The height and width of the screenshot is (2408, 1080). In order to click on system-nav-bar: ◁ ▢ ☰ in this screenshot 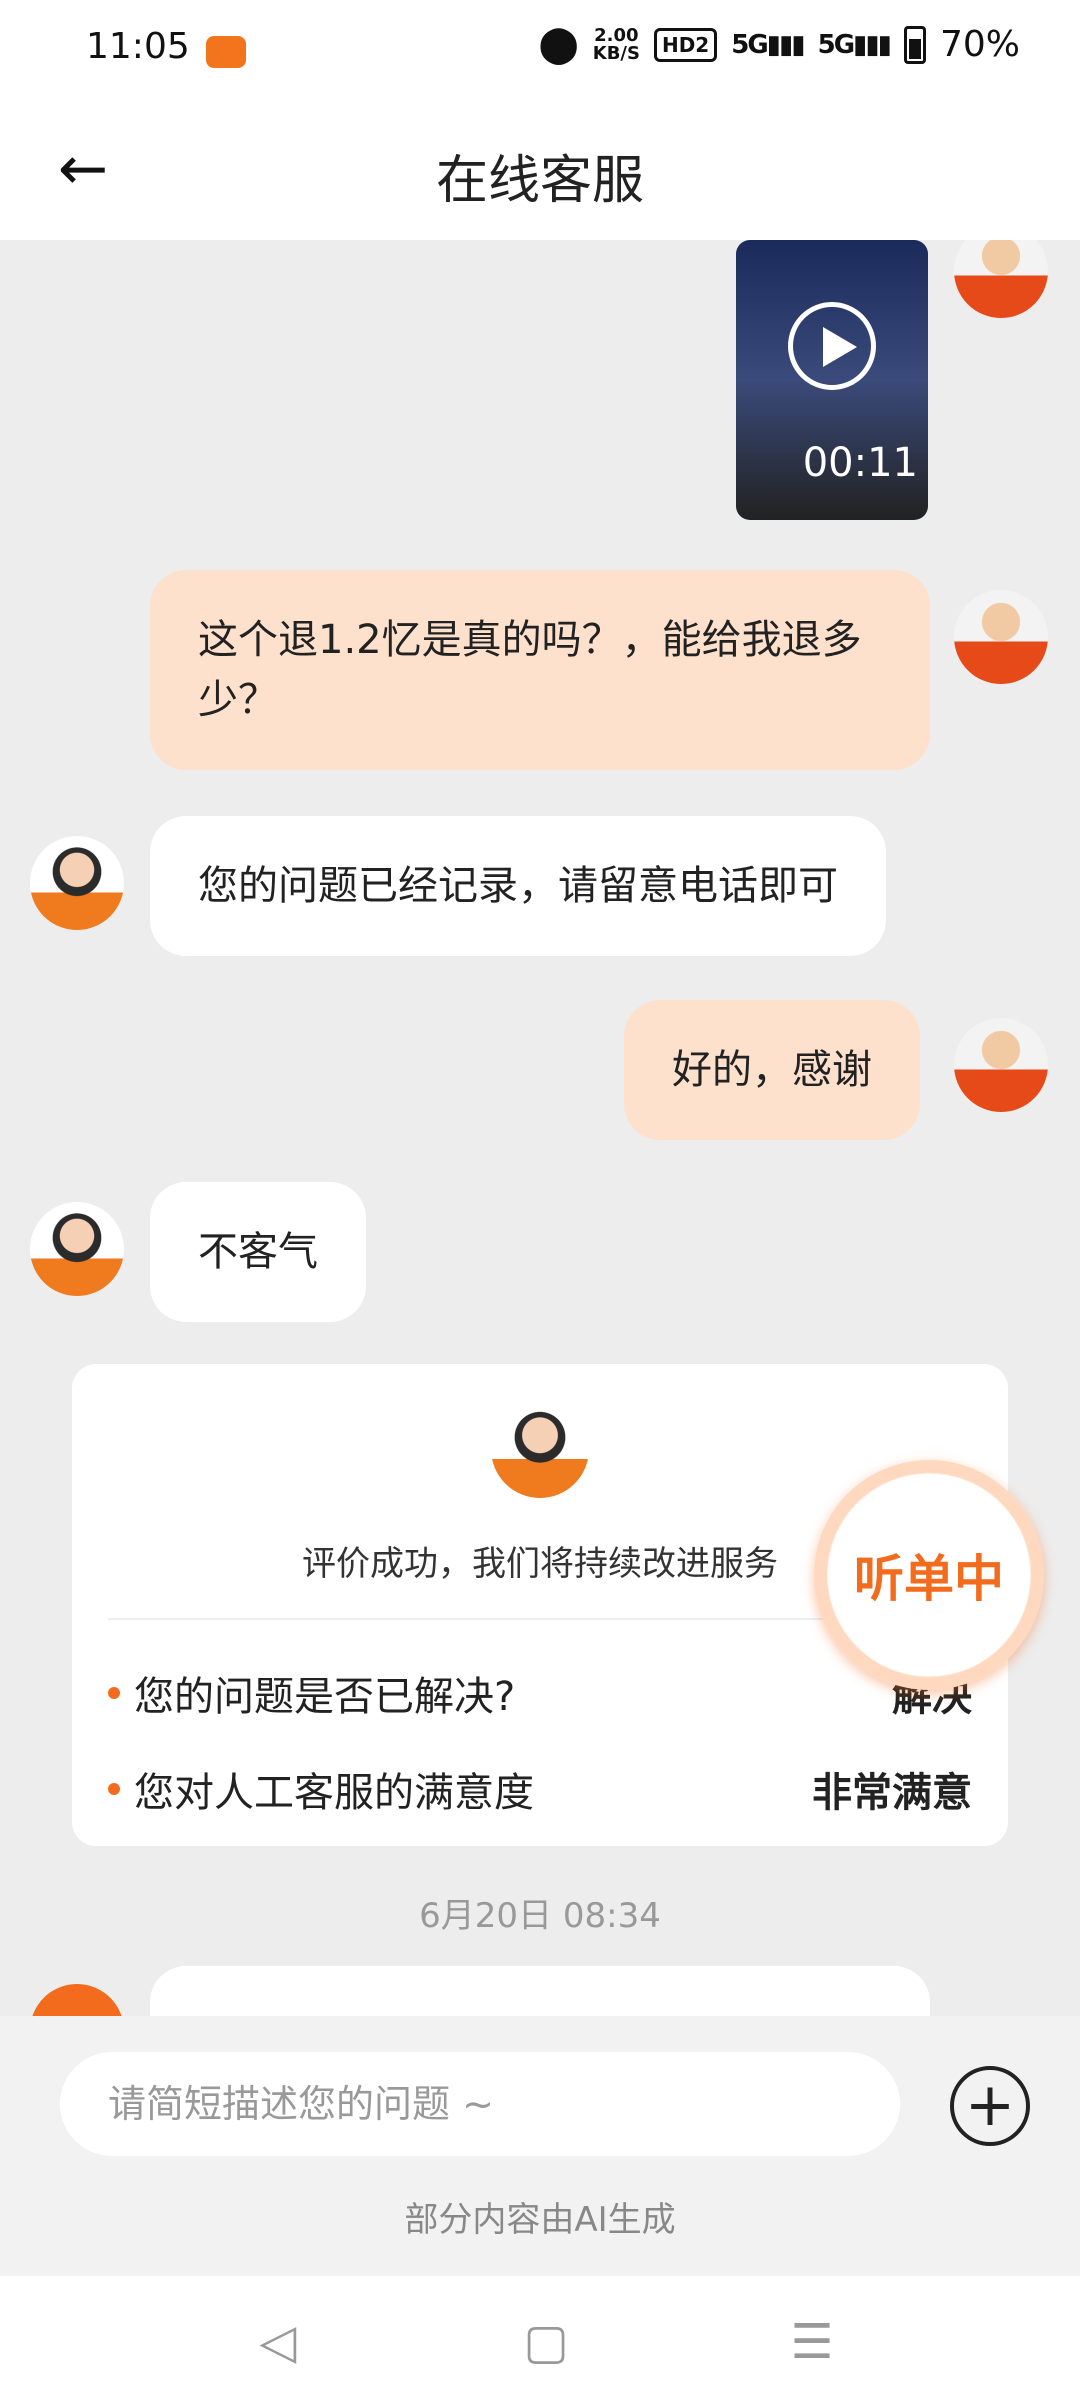, I will do `click(540, 2342)`.